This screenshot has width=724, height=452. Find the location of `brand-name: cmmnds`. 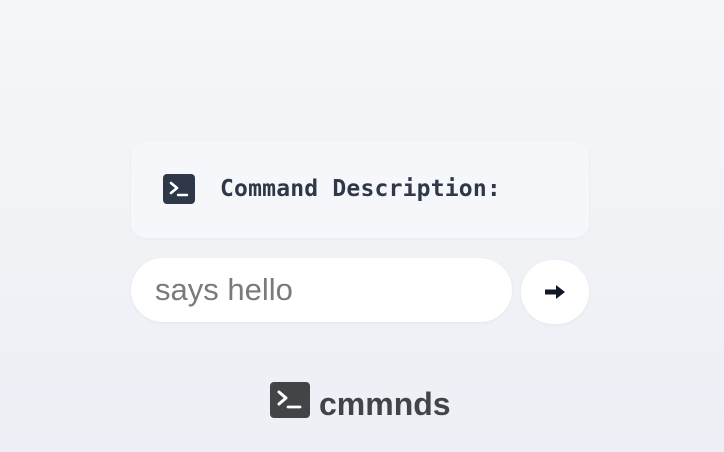

brand-name: cmmnds is located at coordinates (385, 404).